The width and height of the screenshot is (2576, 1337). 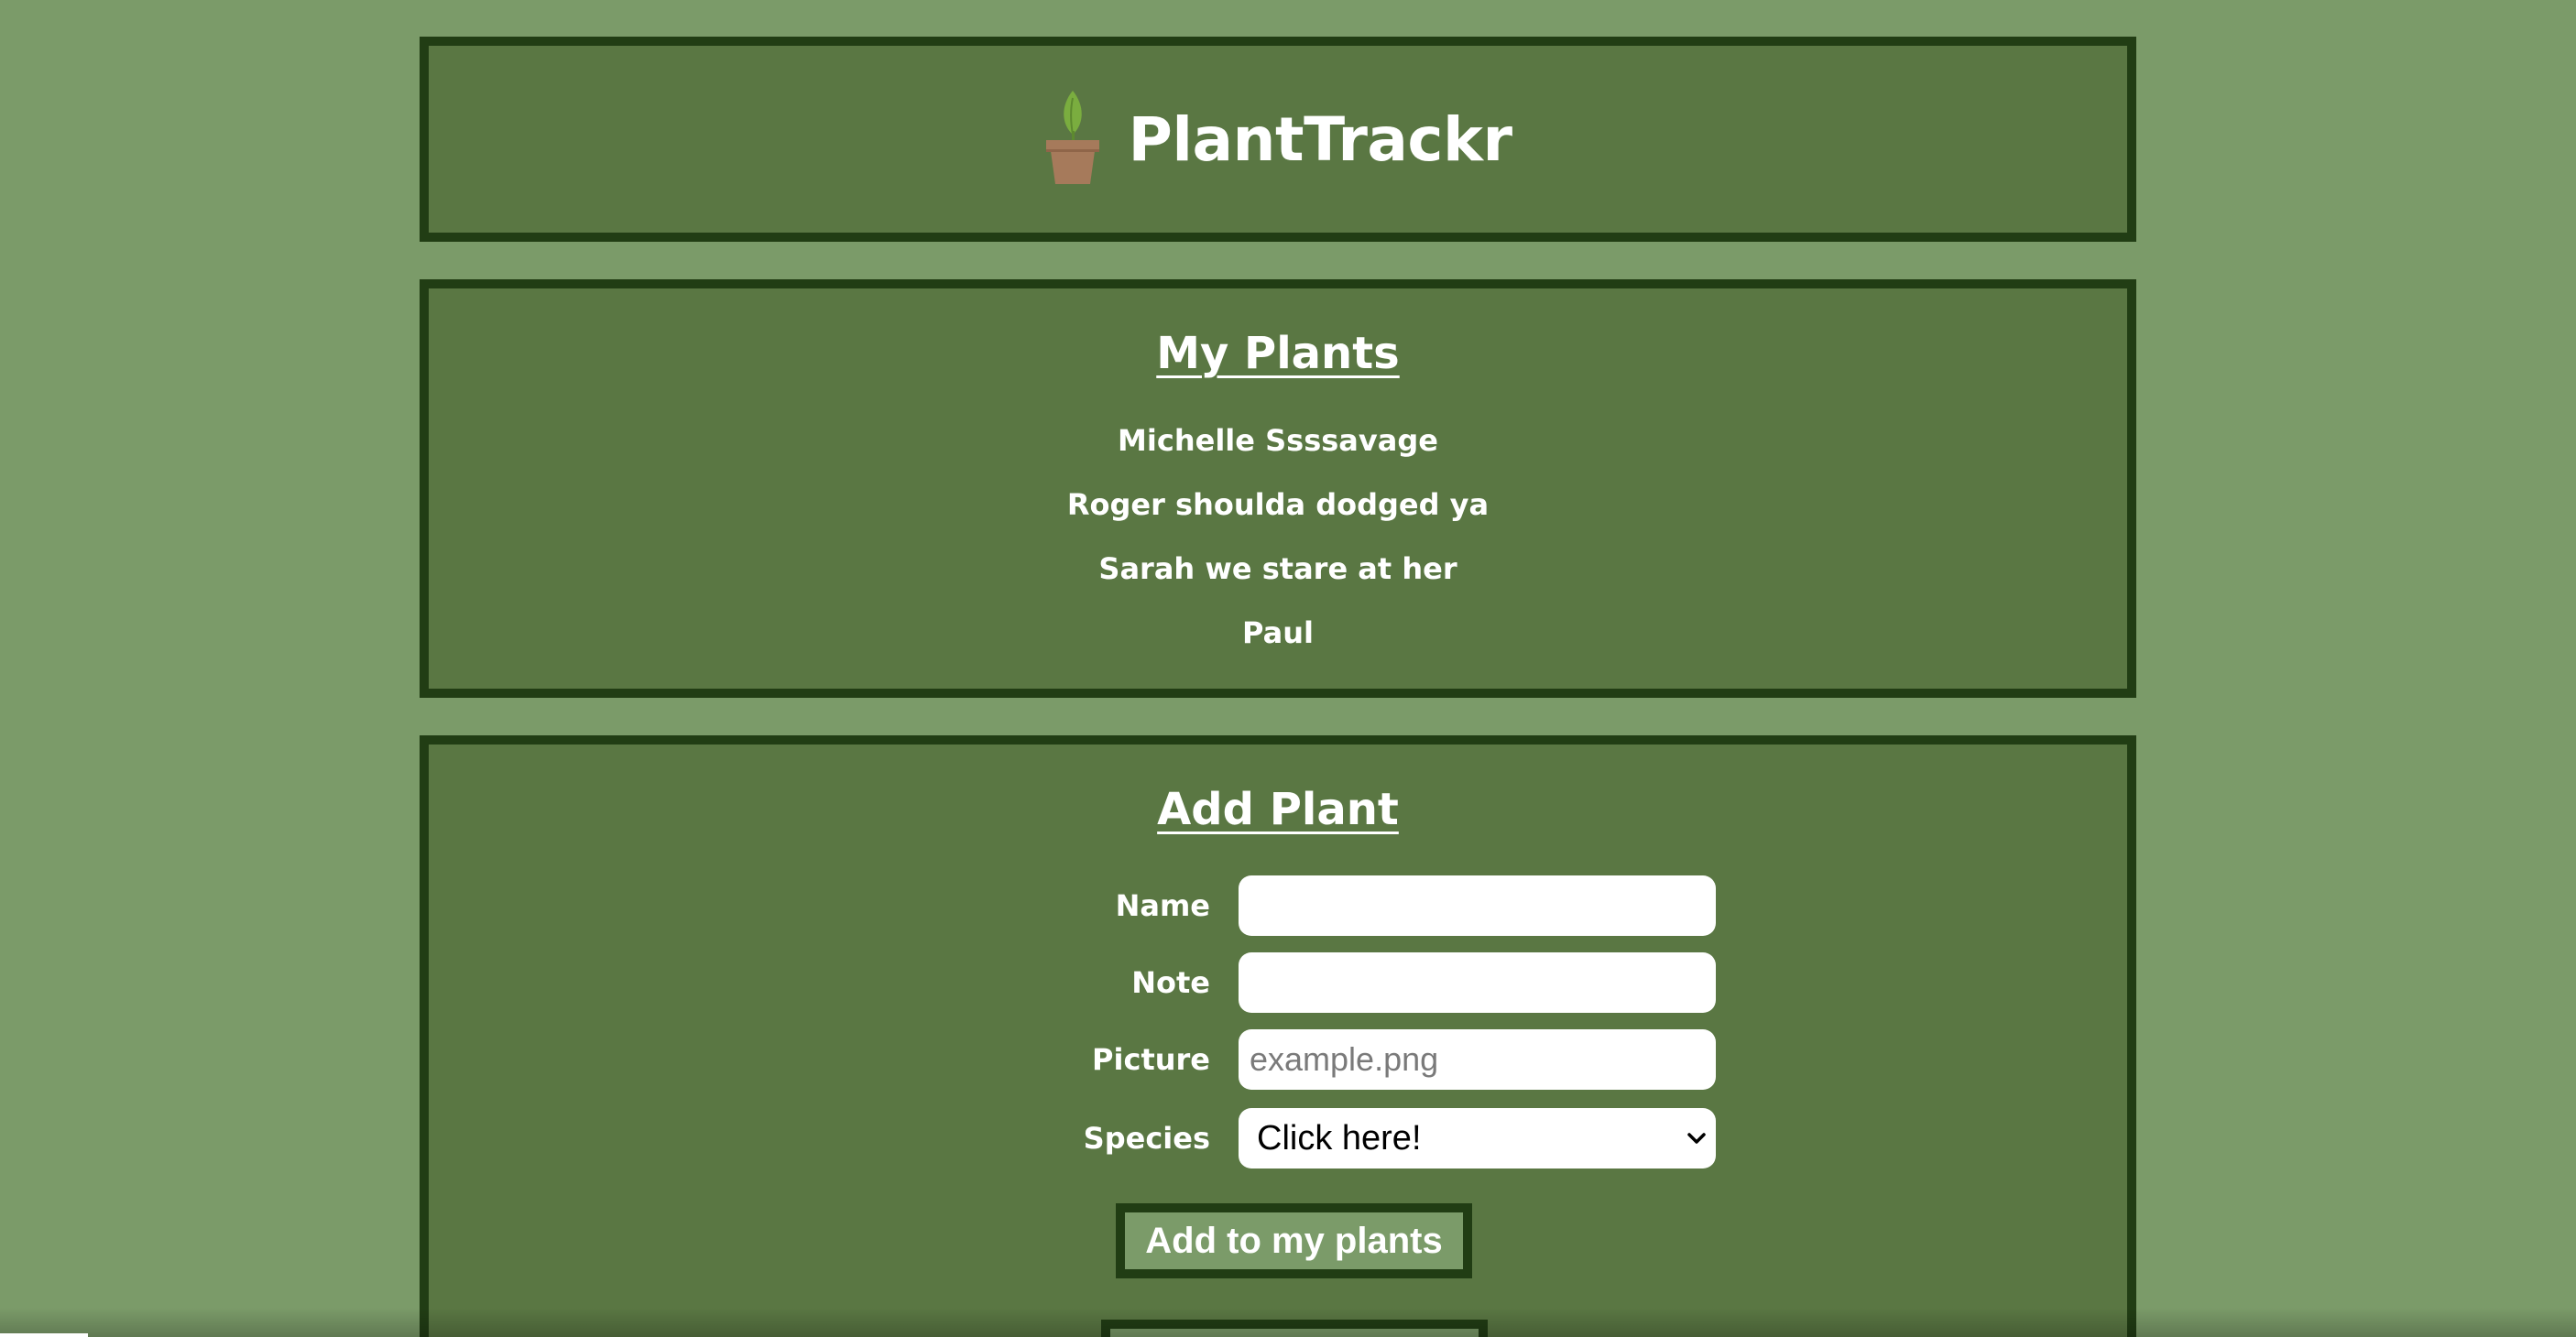 I want to click on species-row: Species Click here!, so click(x=1278, y=1138).